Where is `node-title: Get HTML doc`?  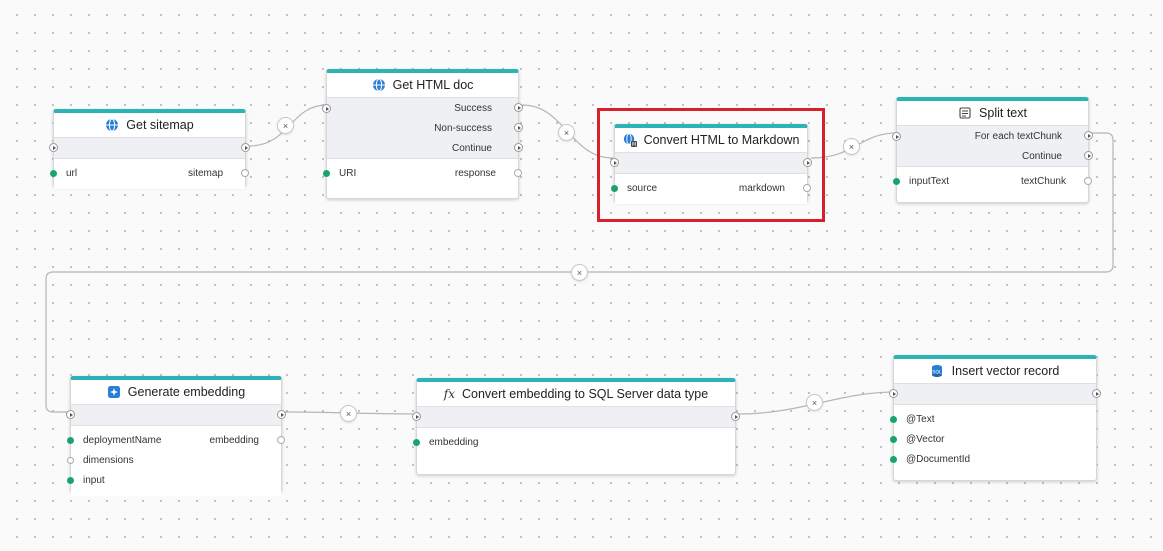
node-title: Get HTML doc is located at coordinates (422, 85).